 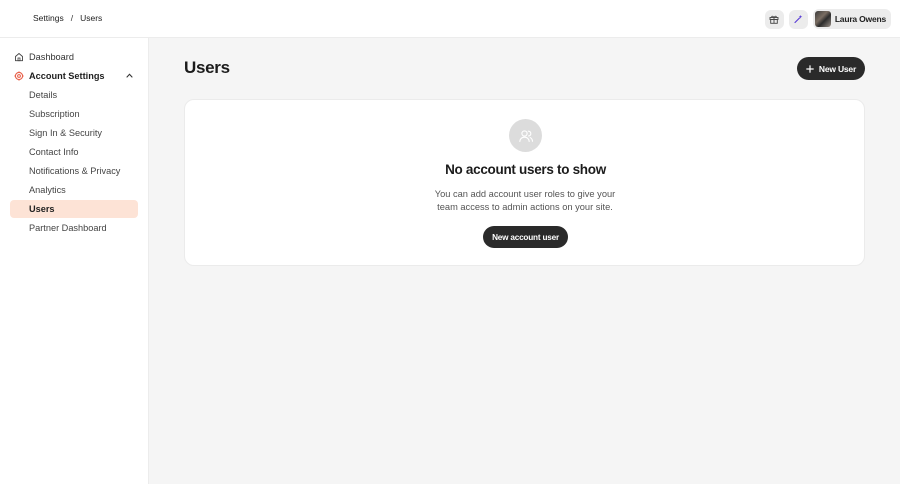 I want to click on sidebar-item-dashboard: Dashboard, so click(x=74, y=57).